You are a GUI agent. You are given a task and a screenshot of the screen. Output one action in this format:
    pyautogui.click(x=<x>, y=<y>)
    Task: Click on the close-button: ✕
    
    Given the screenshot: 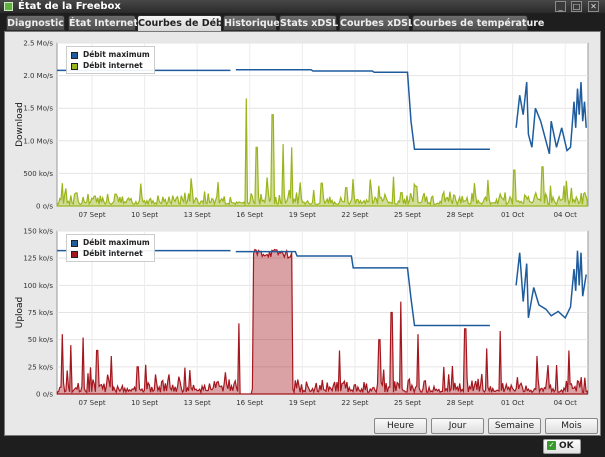 What is the action you would take?
    pyautogui.click(x=593, y=6)
    